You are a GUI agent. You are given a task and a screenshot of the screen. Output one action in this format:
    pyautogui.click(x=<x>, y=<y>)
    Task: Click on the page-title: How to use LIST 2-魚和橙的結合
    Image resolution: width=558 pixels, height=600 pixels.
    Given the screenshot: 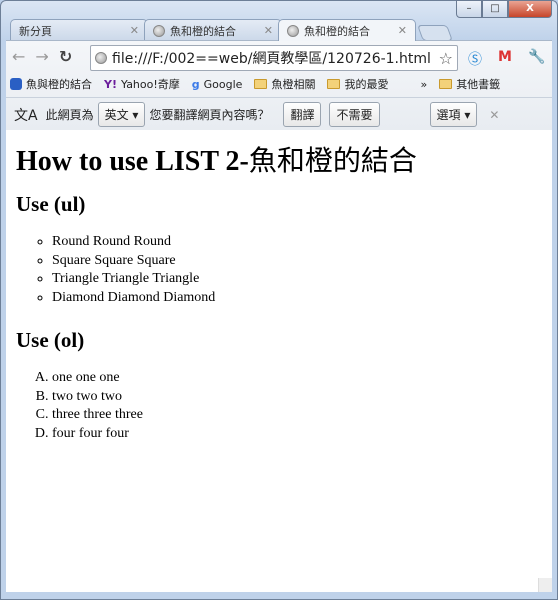 What is the action you would take?
    pyautogui.click(x=279, y=162)
    